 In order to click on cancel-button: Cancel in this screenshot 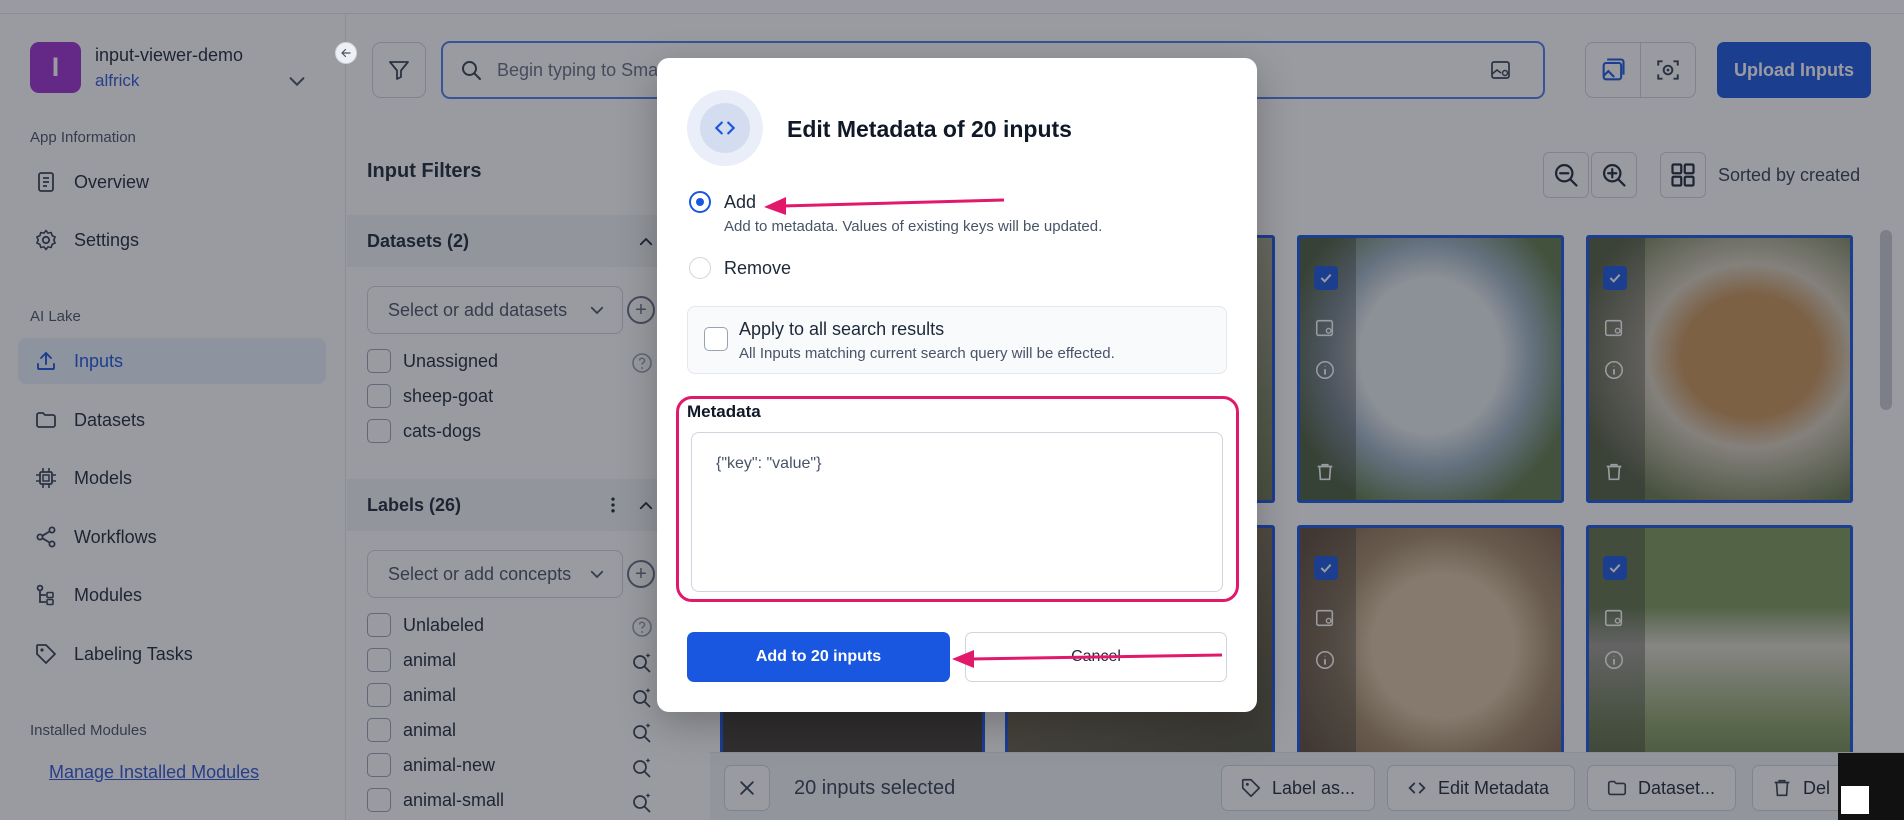, I will do `click(1096, 657)`.